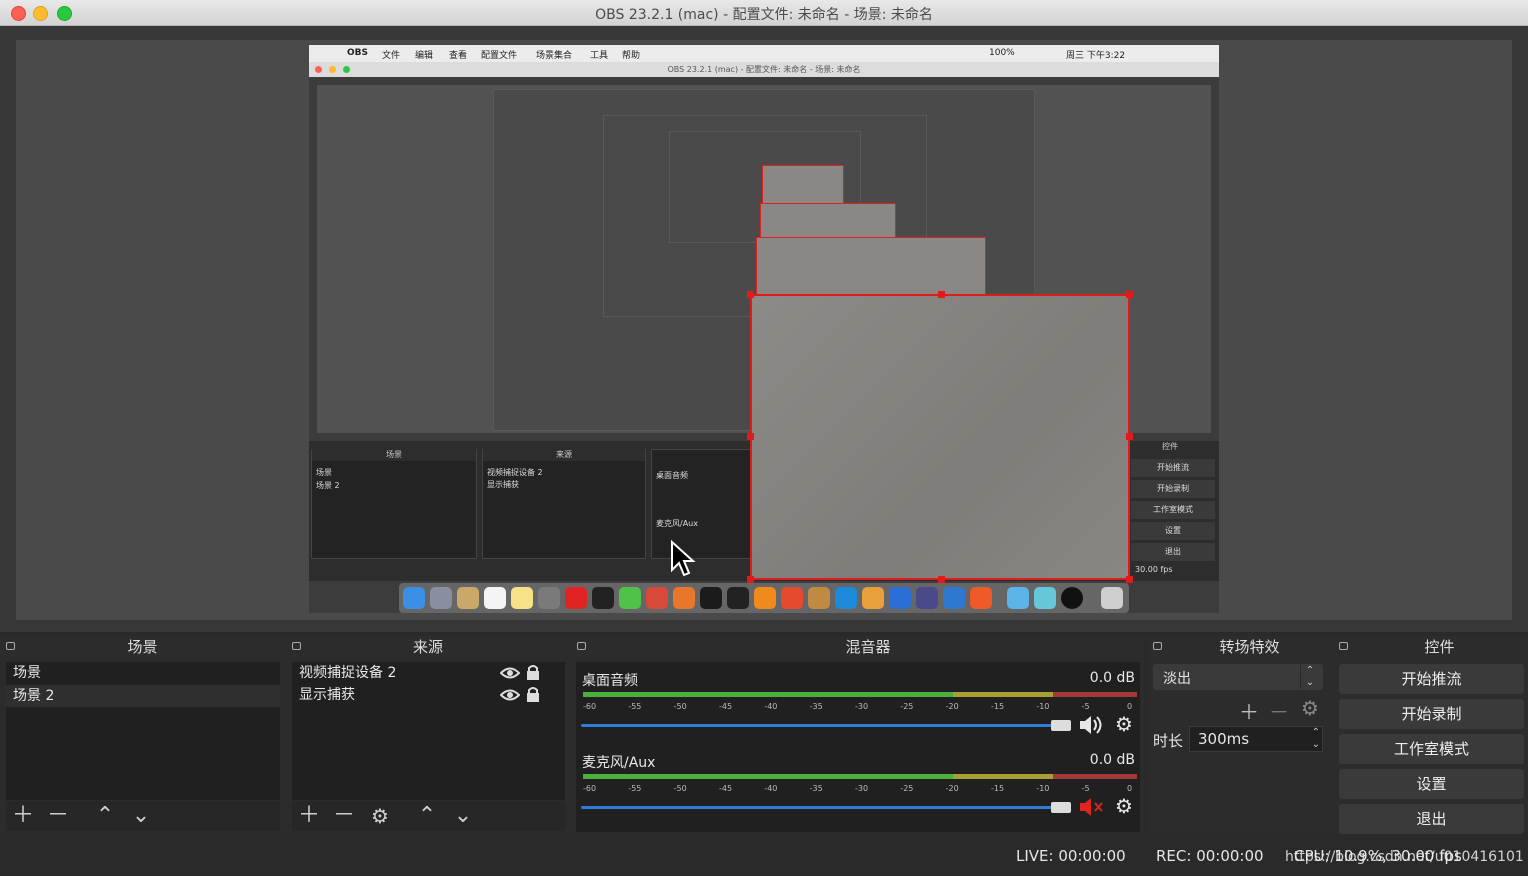 The image size is (1528, 876). I want to click on sources-toolbar: ＋ － ⚙ ⌃ ⌄, so click(428, 816).